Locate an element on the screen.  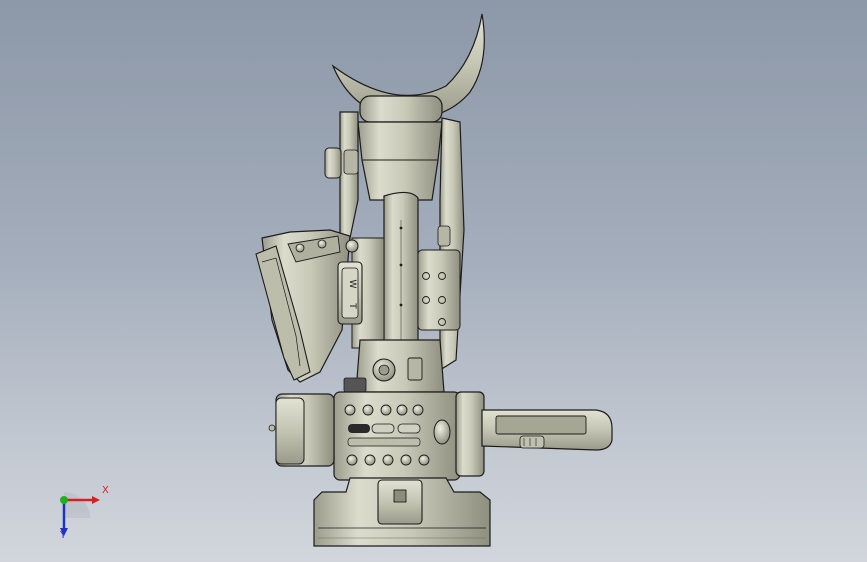
dial-housing is located at coordinates (400, 366).